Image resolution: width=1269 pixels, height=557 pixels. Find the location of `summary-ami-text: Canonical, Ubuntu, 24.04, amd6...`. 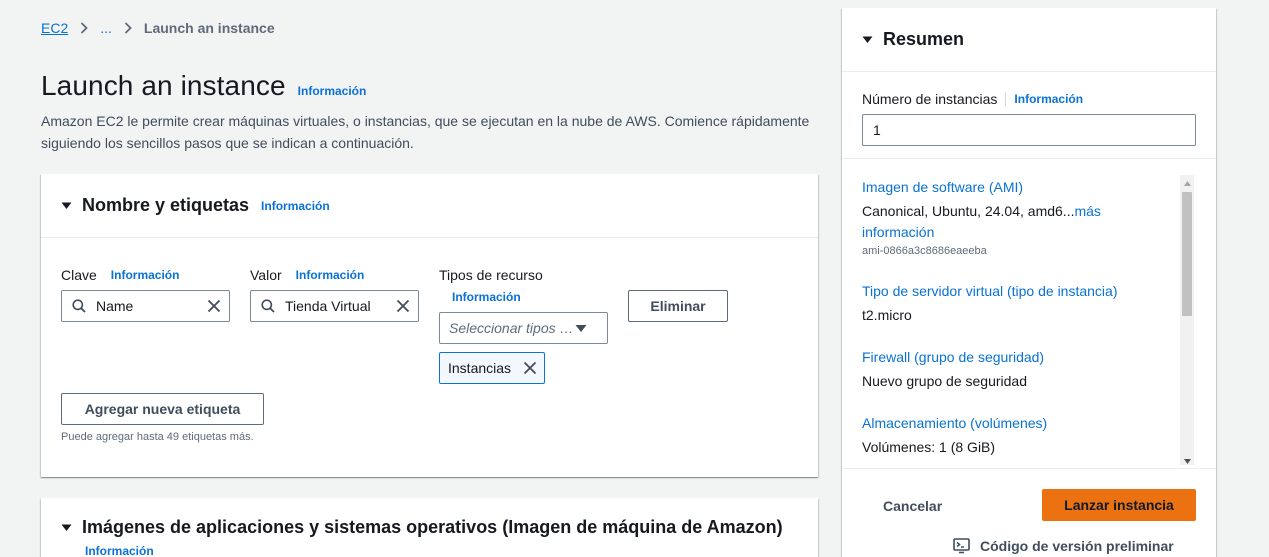

summary-ami-text: Canonical, Ubuntu, 24.04, amd6... is located at coordinates (968, 211).